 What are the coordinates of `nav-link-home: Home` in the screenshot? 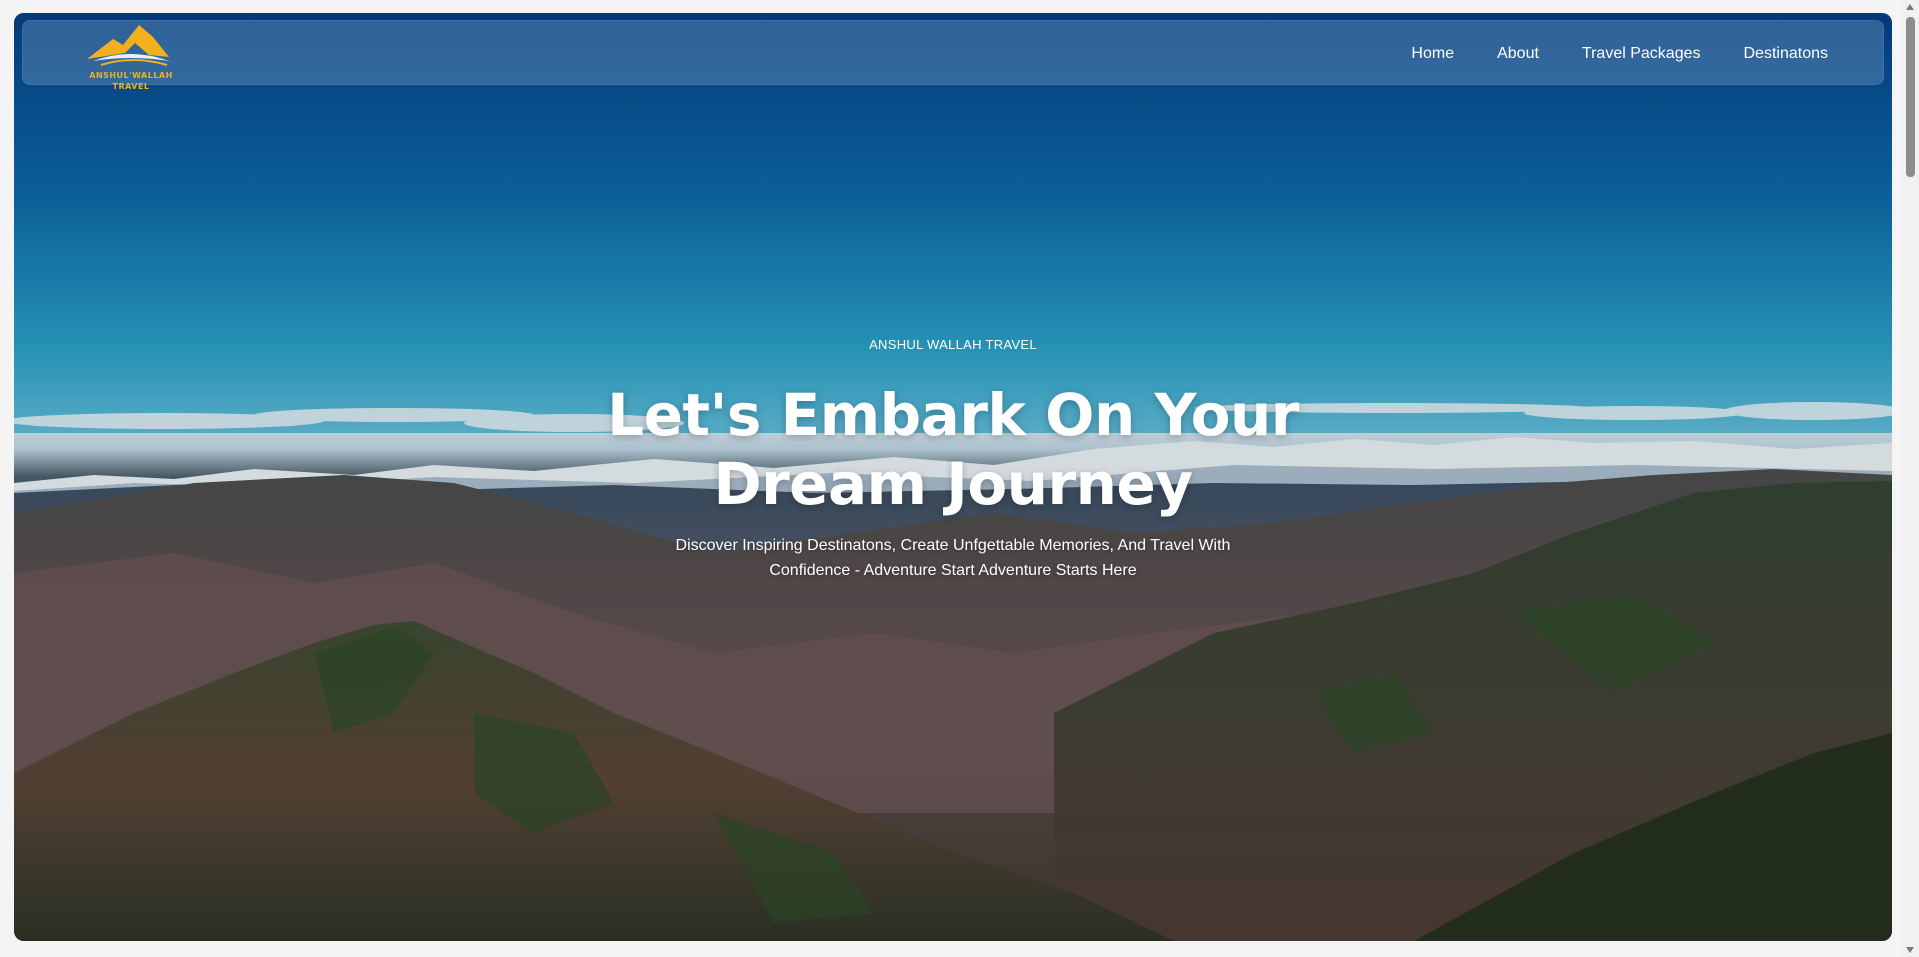 It's located at (1432, 54).